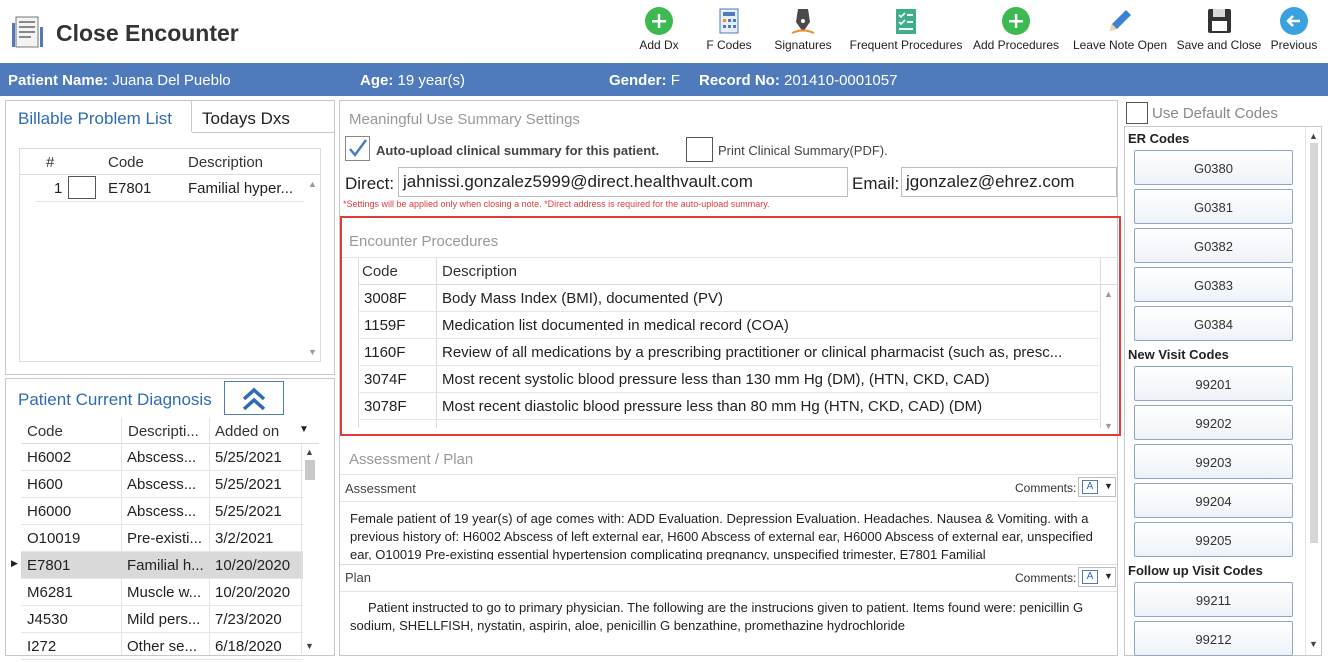  What do you see at coordinates (157, 565) in the screenshot?
I see `table-row: ▶ E7801 Familial h... 10/20/2020` at bounding box center [157, 565].